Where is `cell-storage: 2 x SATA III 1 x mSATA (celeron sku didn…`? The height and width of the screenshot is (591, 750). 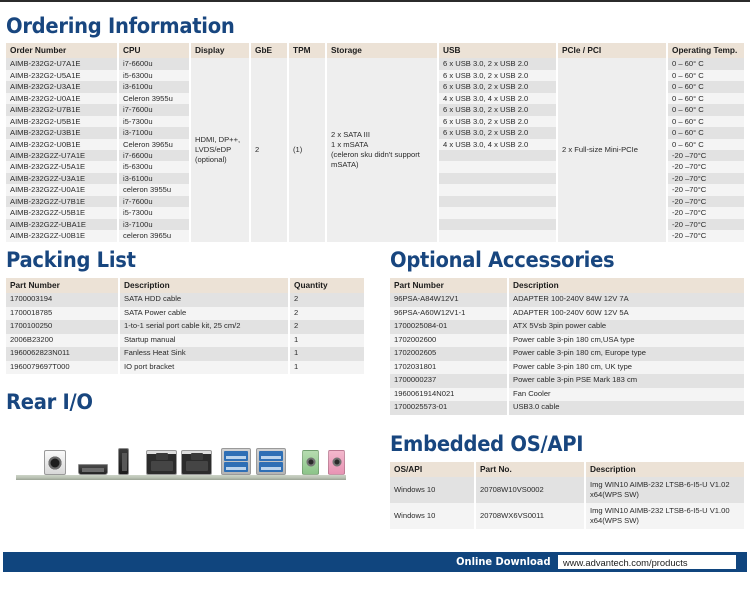 cell-storage: 2 x SATA III 1 x mSATA (celeron sku didn… is located at coordinates (382, 150).